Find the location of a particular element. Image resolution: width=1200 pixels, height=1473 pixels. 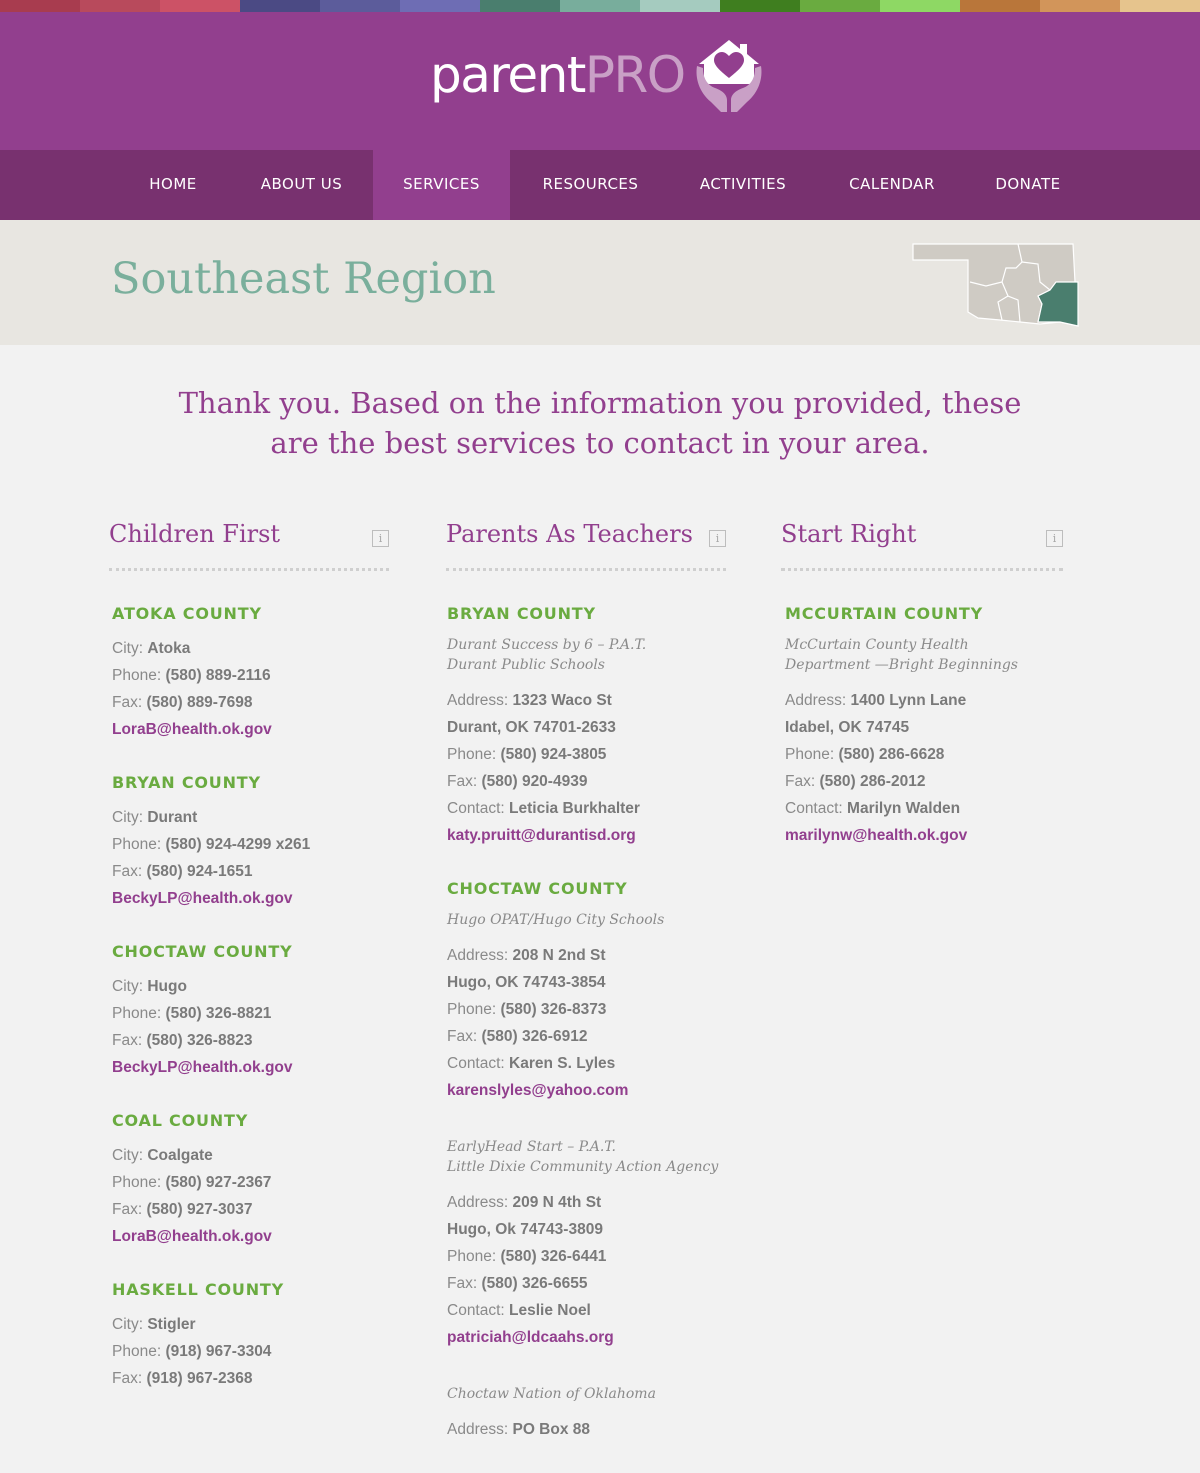

logo-wordmark: parentPRO is located at coordinates (558, 75).